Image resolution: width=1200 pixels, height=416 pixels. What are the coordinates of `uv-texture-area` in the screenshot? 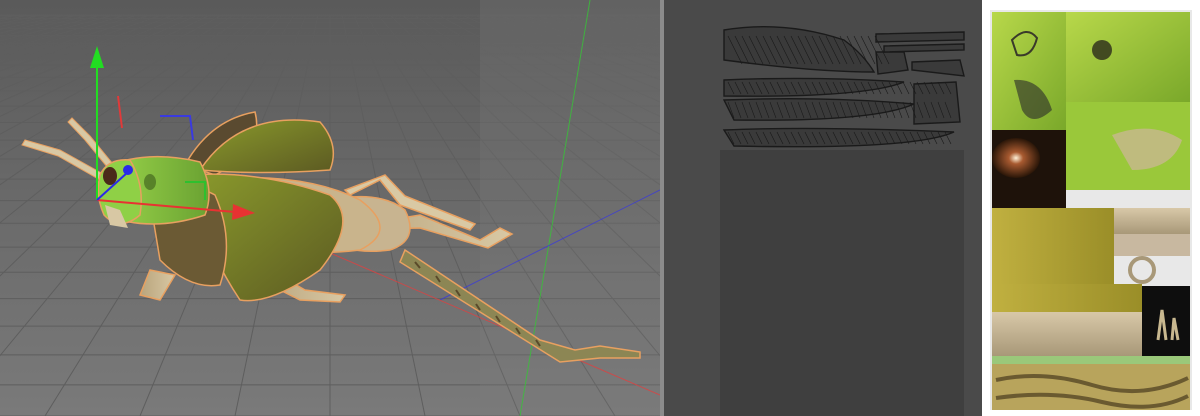 It's located at (842, 283).